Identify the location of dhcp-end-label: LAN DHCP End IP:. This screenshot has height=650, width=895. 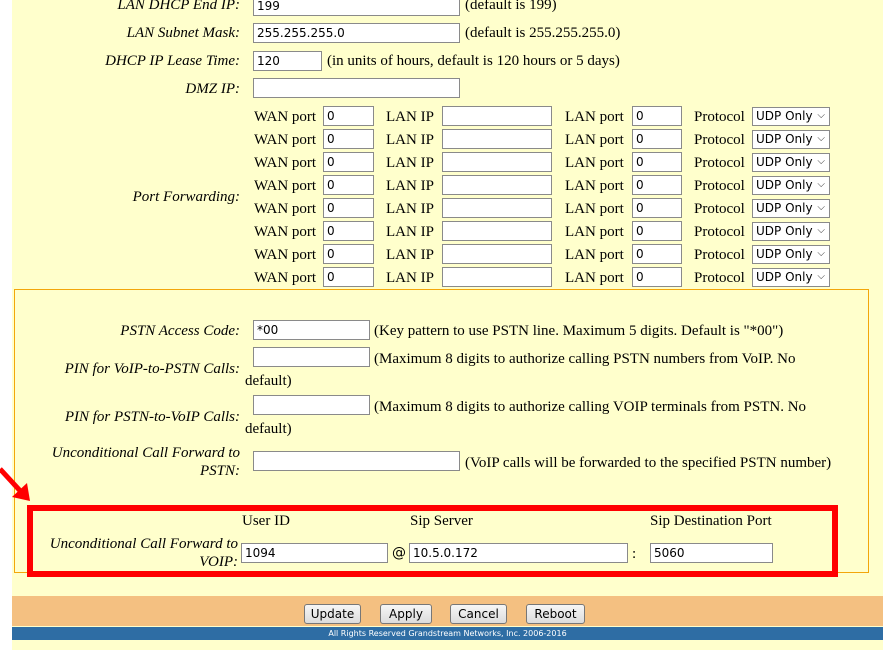
(178, 6).